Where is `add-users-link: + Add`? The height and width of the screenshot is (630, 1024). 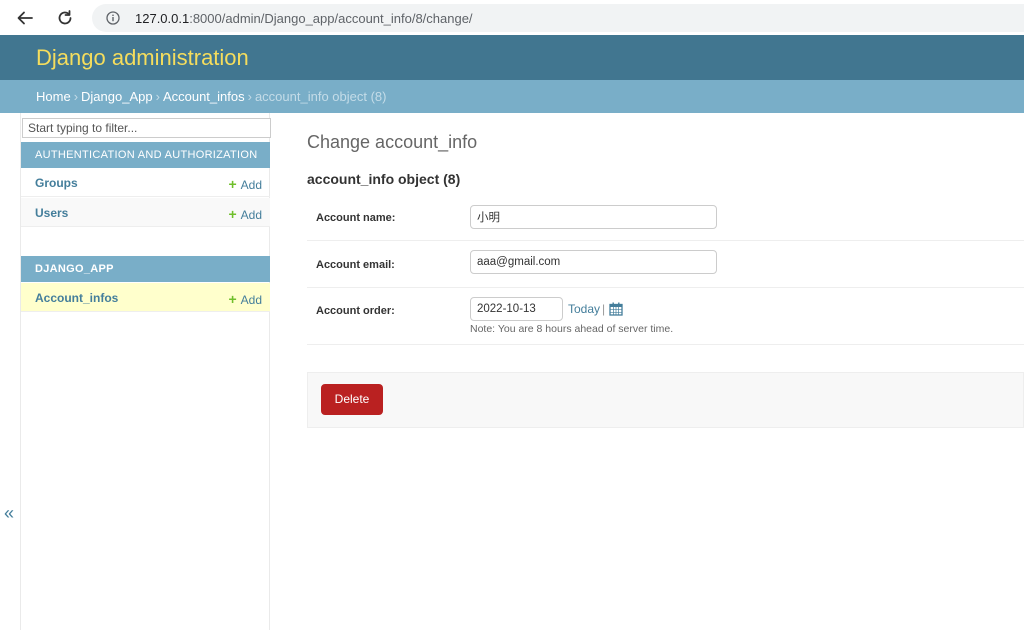 add-users-link: + Add is located at coordinates (245, 214).